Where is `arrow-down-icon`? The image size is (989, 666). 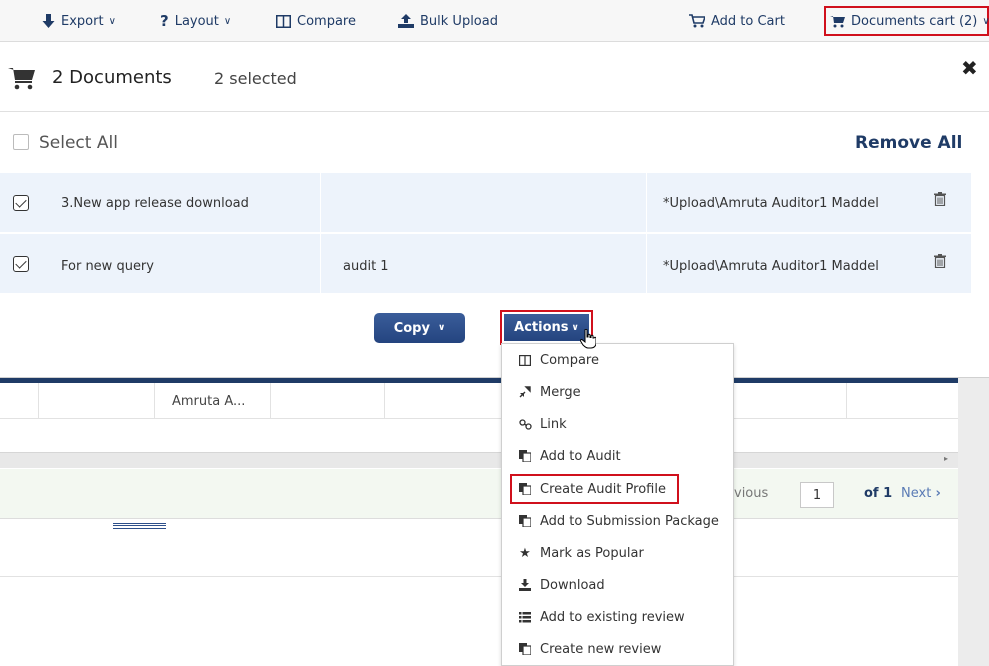 arrow-down-icon is located at coordinates (48, 21).